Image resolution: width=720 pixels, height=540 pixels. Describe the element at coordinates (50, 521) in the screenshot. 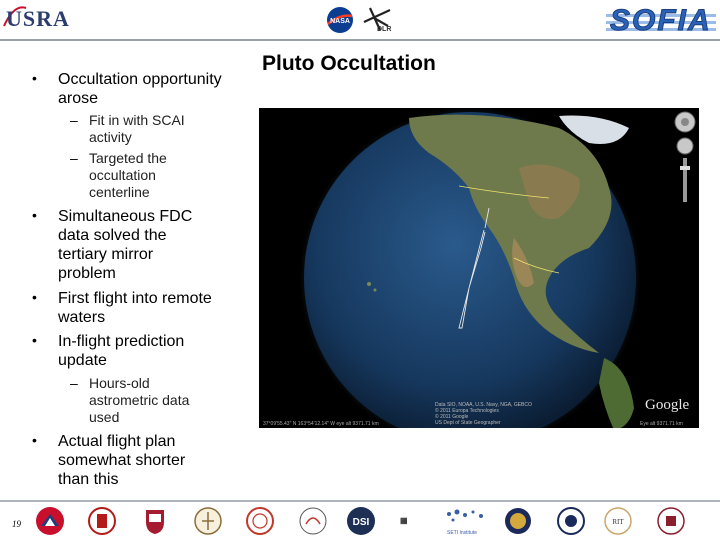

I see `university-seal-1-icon` at that location.